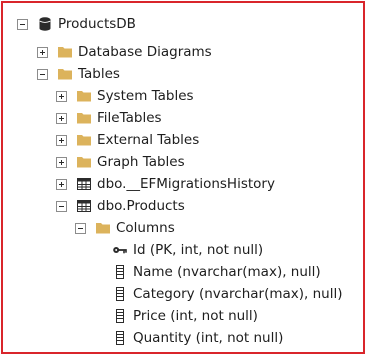  I want to click on tree-node-tables: Tables, so click(78, 74).